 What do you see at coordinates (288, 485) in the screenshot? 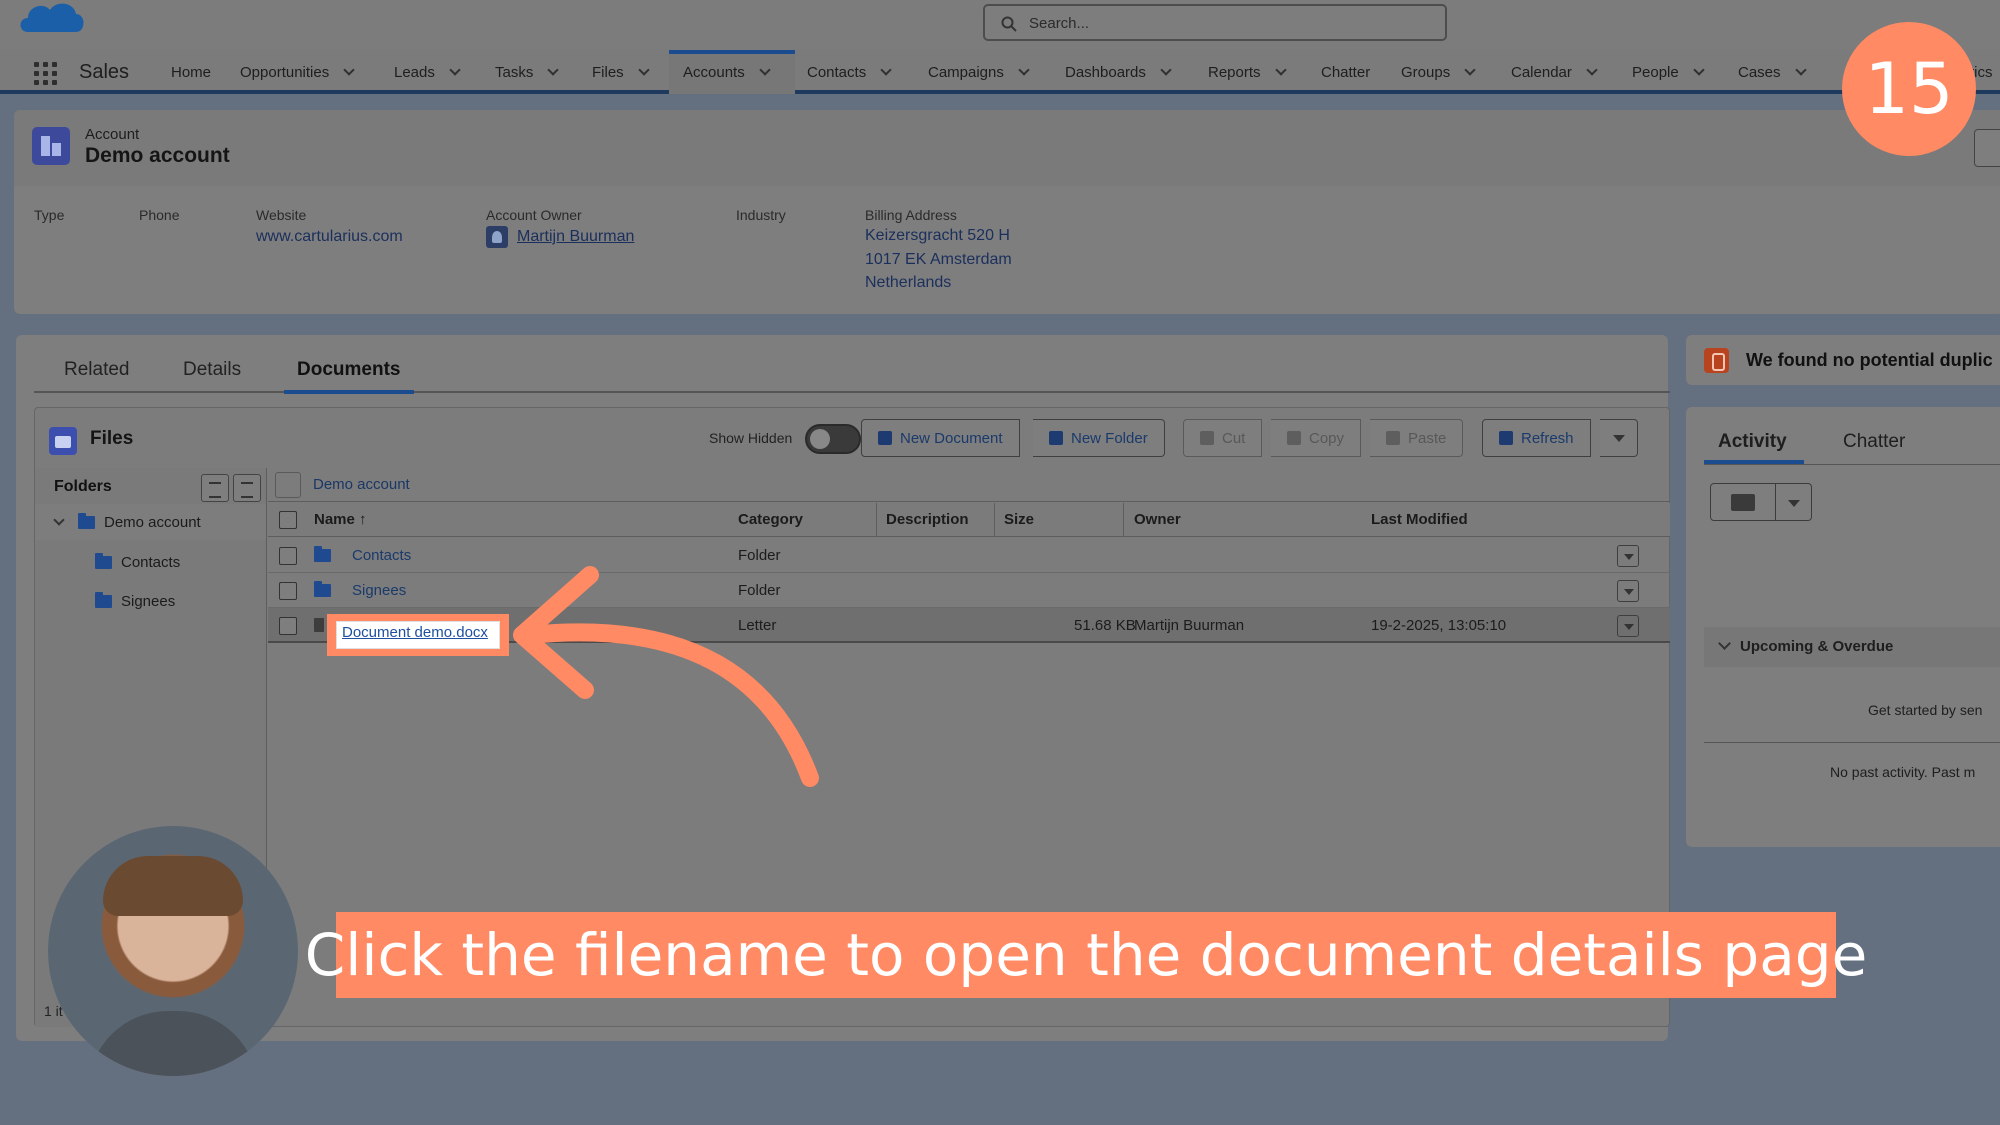
I see `folder-up-icon` at bounding box center [288, 485].